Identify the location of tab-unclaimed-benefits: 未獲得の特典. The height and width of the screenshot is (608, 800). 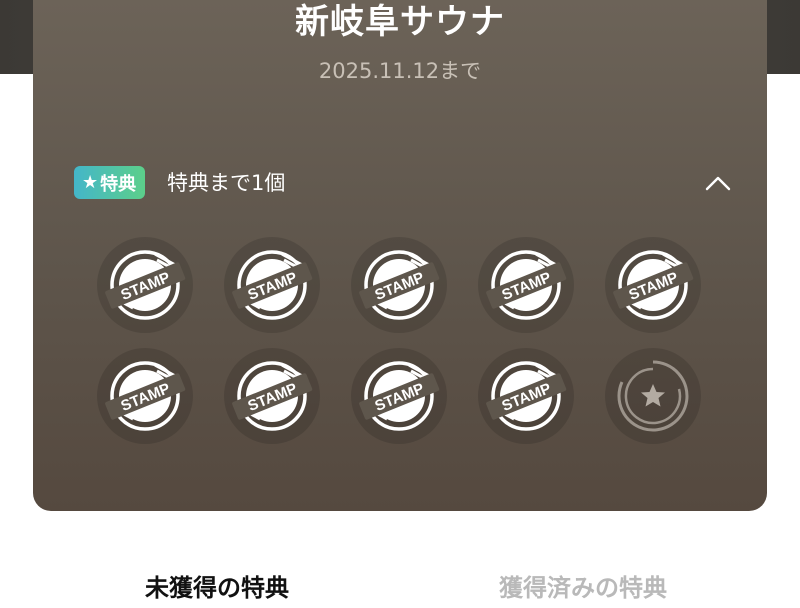
(217, 588).